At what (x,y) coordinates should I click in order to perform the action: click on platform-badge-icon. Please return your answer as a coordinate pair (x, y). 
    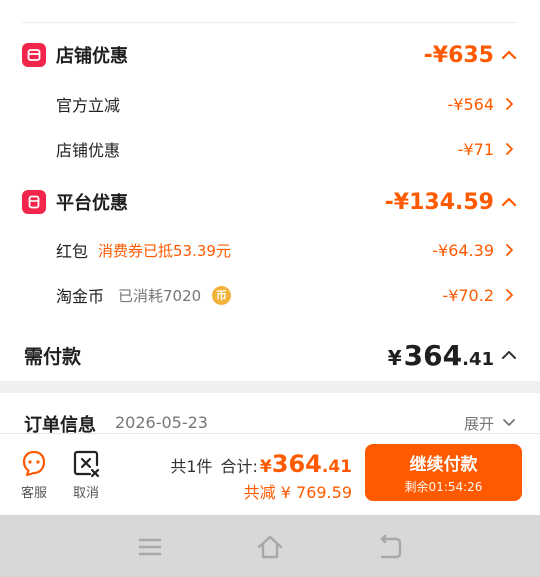
    Looking at the image, I should click on (34, 202).